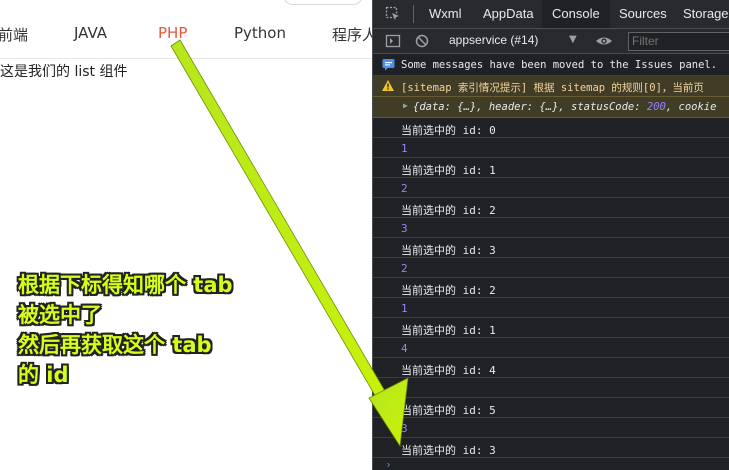  I want to click on status-code-value: 200, so click(656, 107).